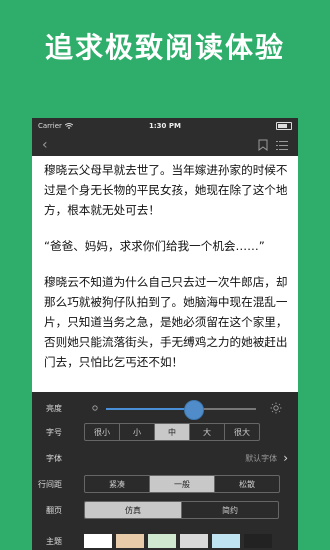  I want to click on line-spacing-option: 紧凑, so click(117, 484).